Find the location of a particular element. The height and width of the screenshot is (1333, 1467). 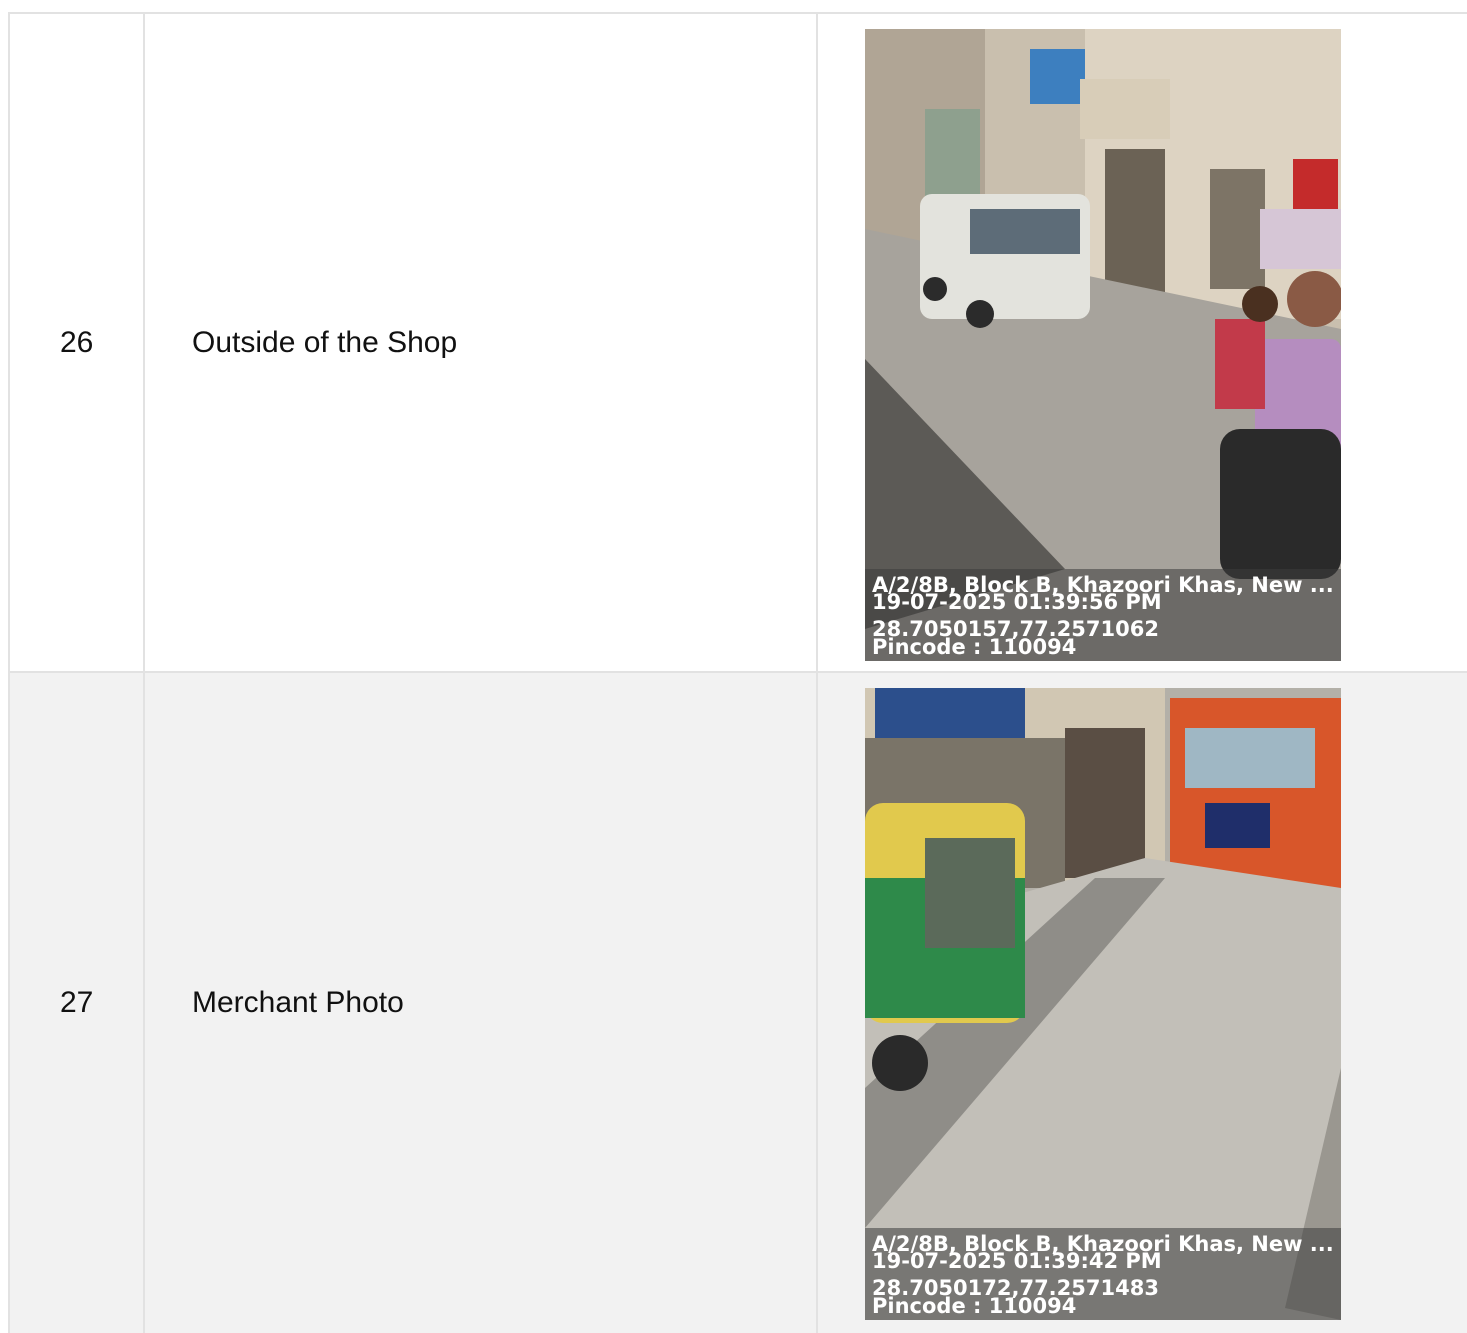

row-number: 27 is located at coordinates (77, 1003).